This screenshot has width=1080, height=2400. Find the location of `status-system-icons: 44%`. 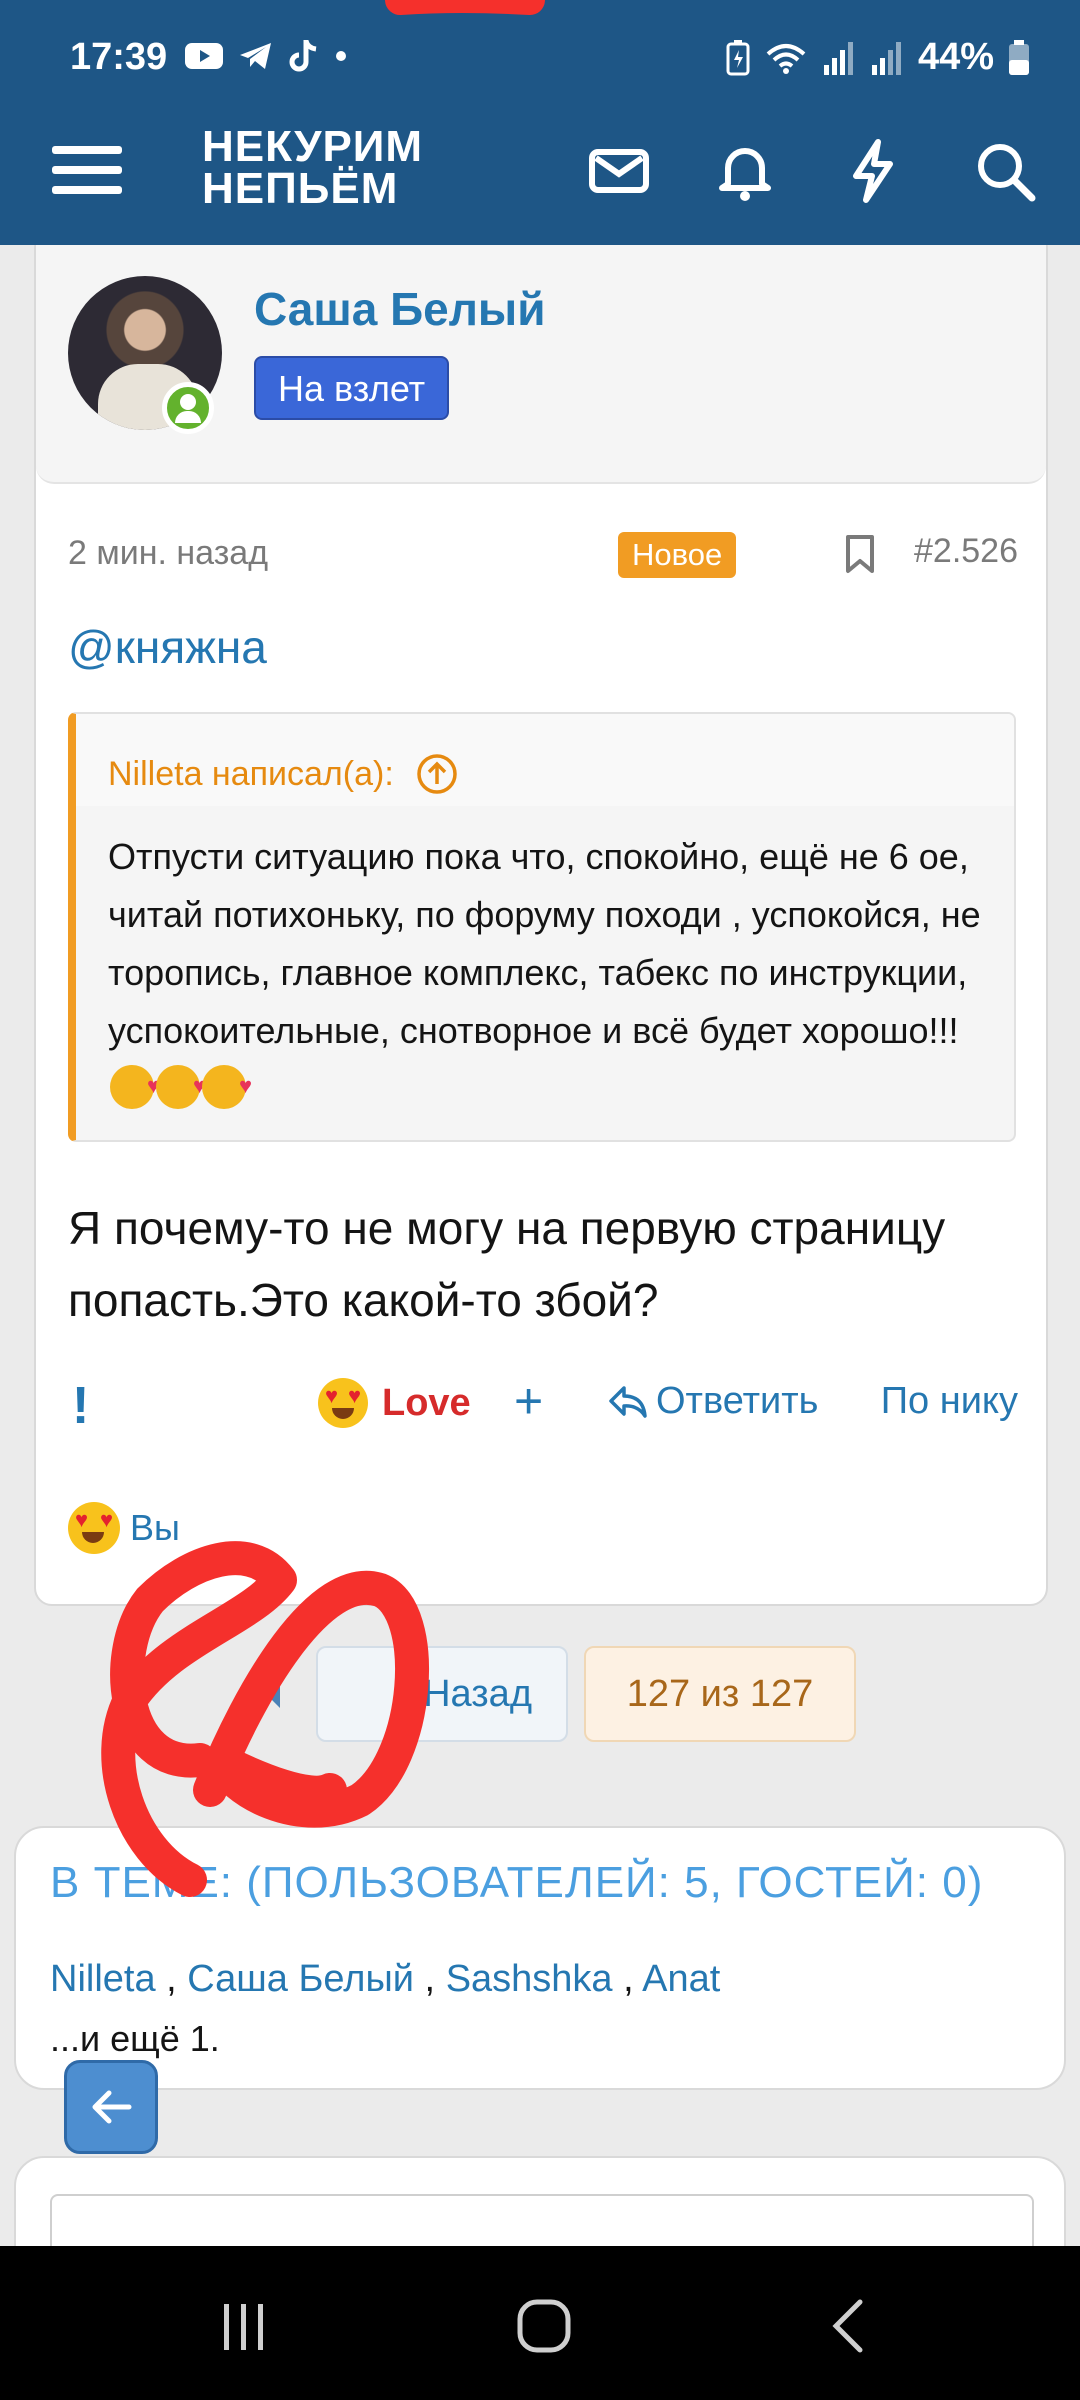

status-system-icons: 44% is located at coordinates (878, 57).